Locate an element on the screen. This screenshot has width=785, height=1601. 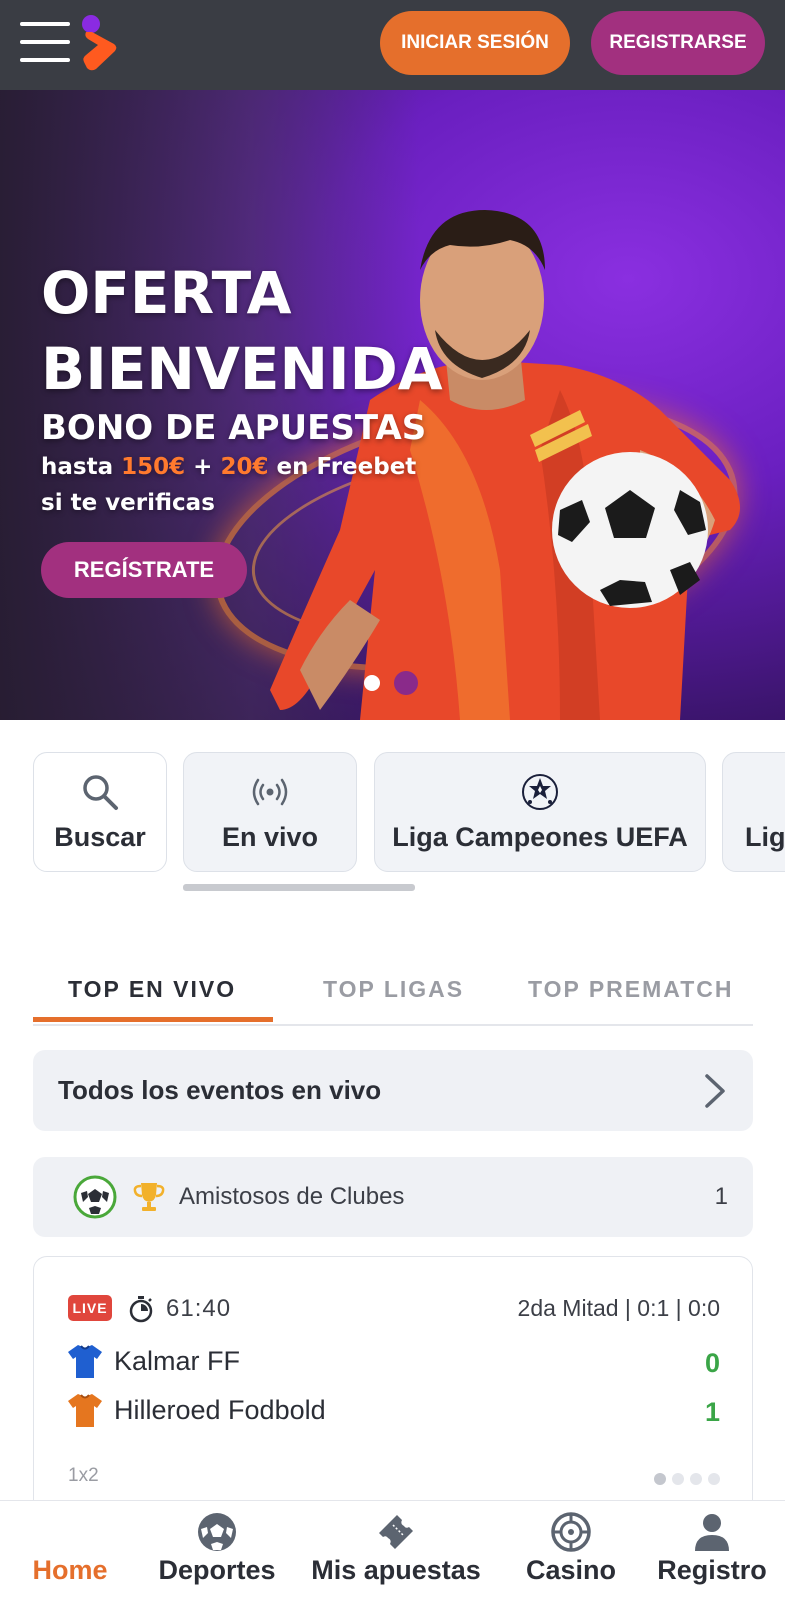
quick-link-champions-league: Liga Campeones UEFA is located at coordinates (540, 812).